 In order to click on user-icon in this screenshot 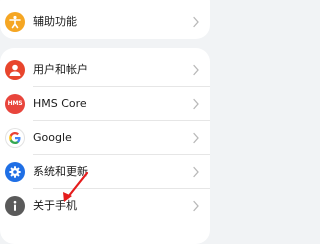, I will do `click(15, 69)`.